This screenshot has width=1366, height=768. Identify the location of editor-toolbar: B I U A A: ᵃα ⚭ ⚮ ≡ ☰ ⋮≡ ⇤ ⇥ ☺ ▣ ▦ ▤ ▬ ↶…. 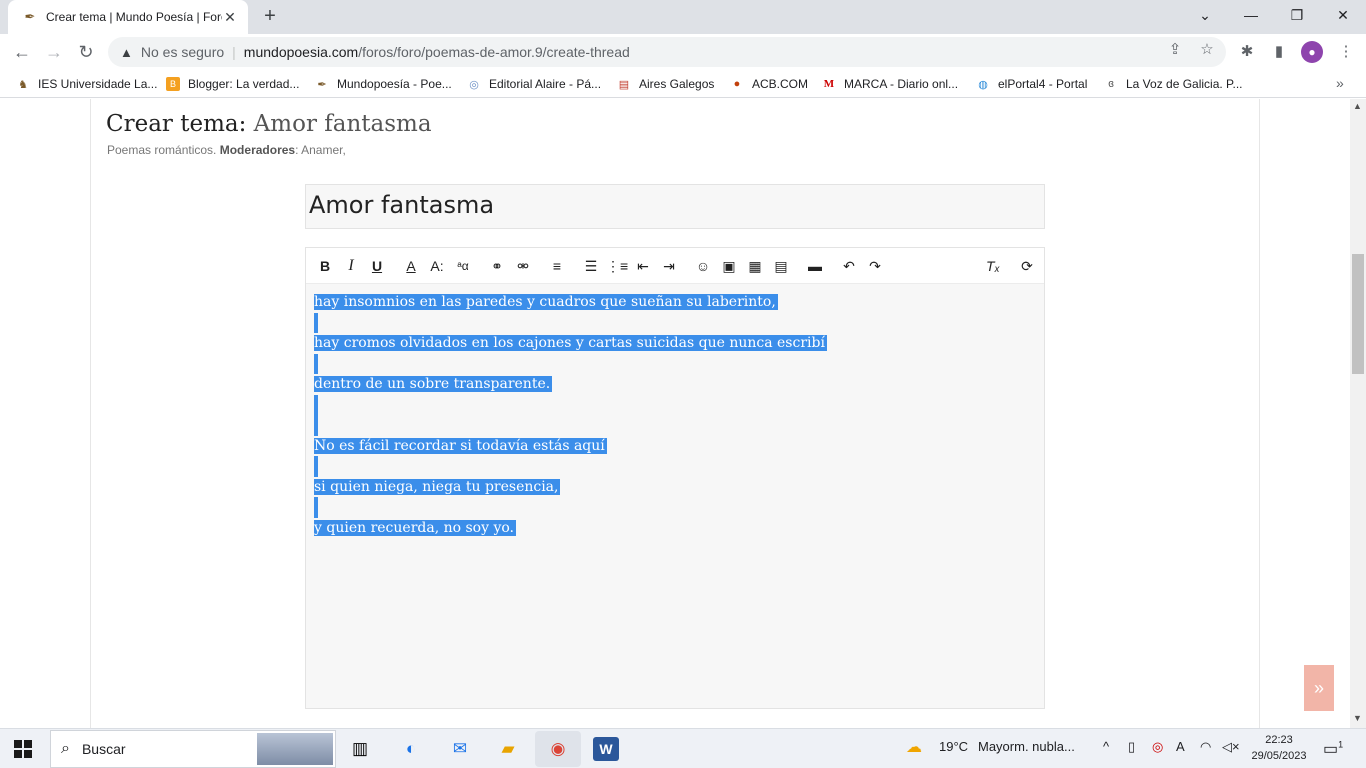
(675, 266).